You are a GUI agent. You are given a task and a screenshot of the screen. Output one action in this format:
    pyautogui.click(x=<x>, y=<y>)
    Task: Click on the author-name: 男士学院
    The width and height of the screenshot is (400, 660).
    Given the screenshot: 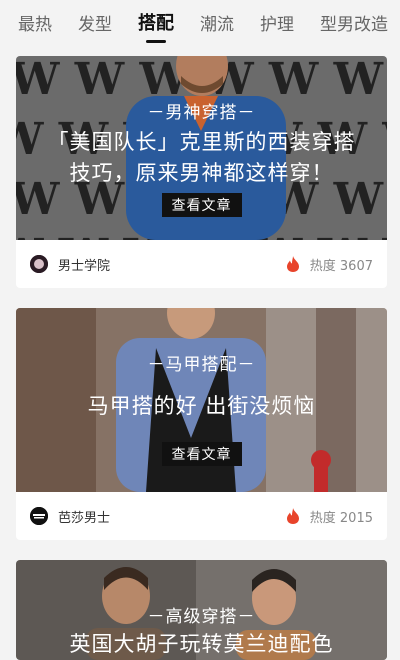 What is the action you would take?
    pyautogui.click(x=84, y=264)
    